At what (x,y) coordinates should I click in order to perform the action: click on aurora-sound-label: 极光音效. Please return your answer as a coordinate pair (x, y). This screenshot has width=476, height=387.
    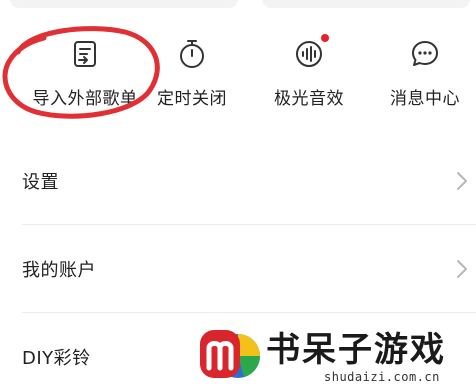
    Looking at the image, I should click on (309, 99).